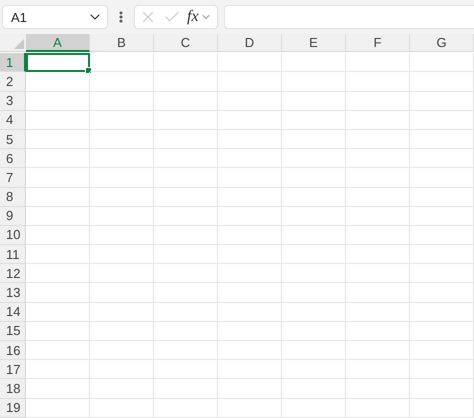  I want to click on select-all-corner, so click(13, 43).